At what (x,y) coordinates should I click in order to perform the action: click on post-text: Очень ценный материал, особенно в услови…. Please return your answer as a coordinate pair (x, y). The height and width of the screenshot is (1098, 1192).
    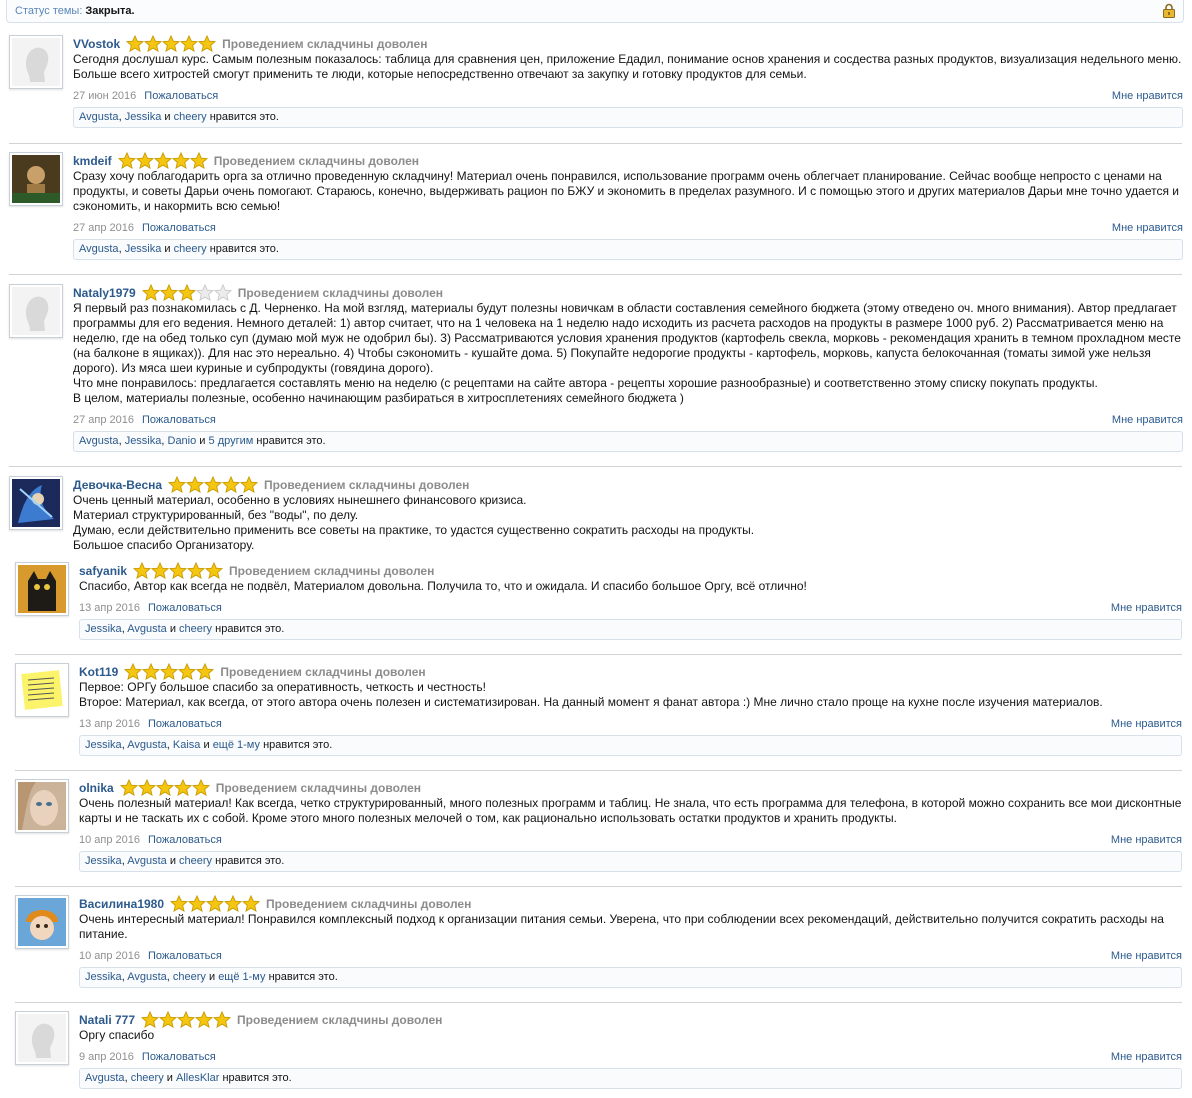
    Looking at the image, I should click on (628, 523).